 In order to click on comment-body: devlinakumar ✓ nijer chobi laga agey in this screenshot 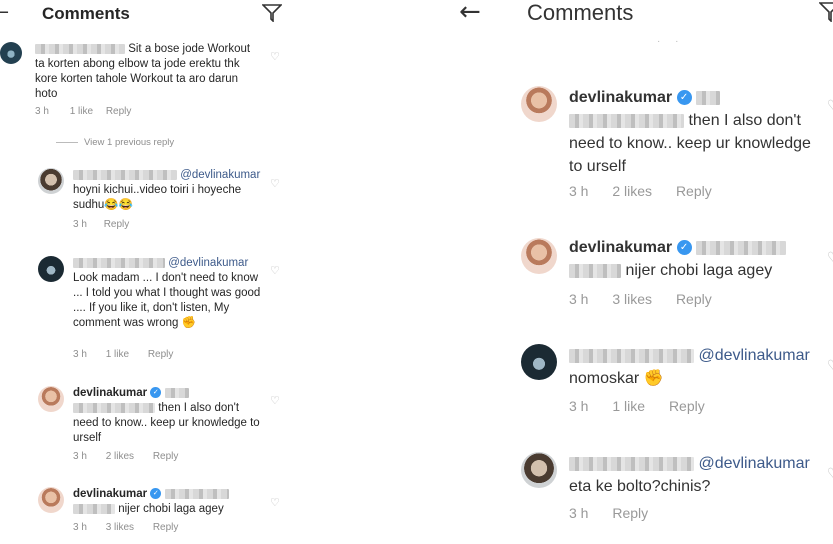, I will do `click(168, 502)`.